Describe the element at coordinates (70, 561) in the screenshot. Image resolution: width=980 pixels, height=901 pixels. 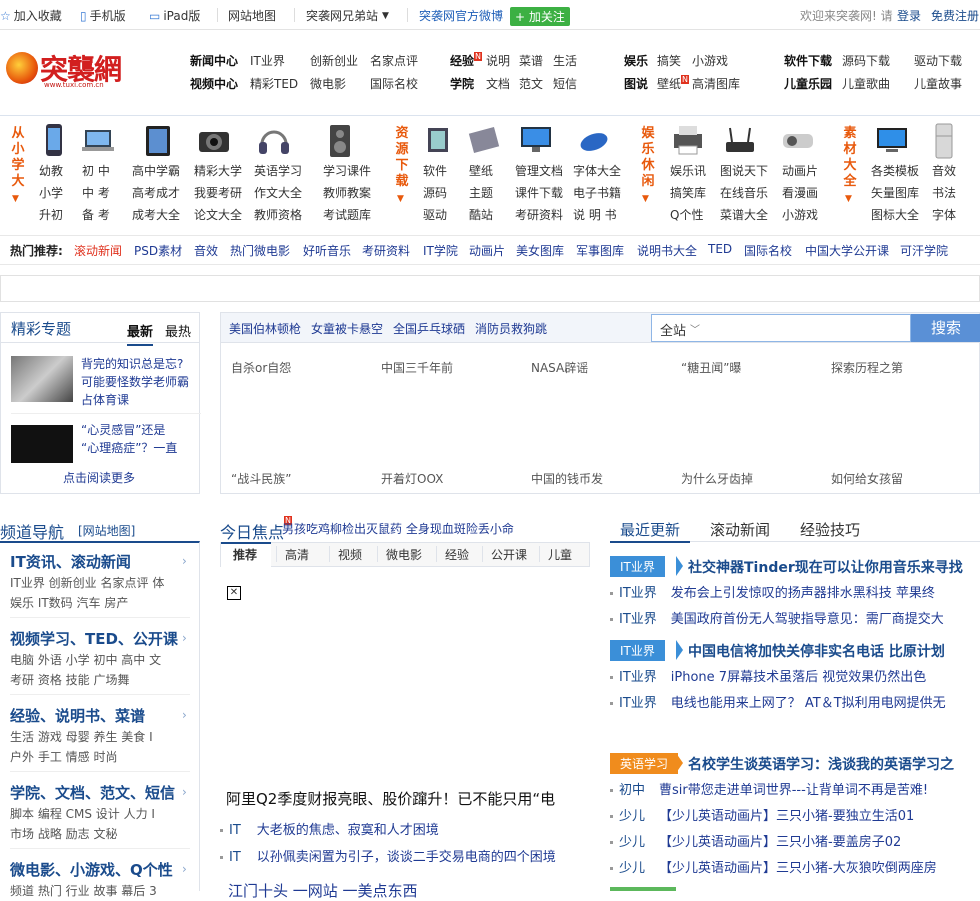
I see `nav-group-title: IT资讯、滚动新闻` at that location.